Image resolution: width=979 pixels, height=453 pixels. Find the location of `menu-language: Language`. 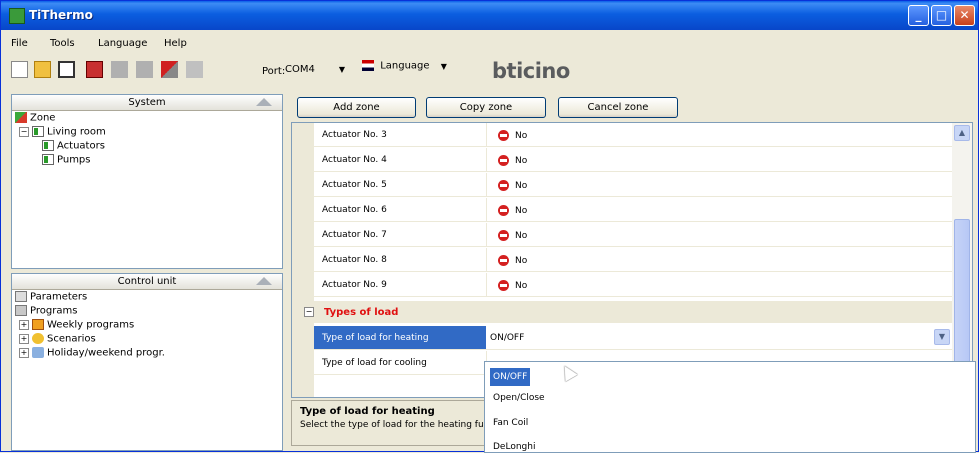

menu-language: Language is located at coordinates (122, 43).